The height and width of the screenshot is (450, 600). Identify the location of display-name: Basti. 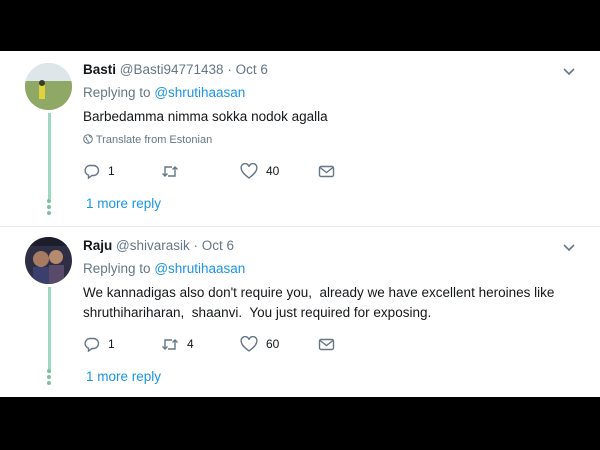
(99, 69).